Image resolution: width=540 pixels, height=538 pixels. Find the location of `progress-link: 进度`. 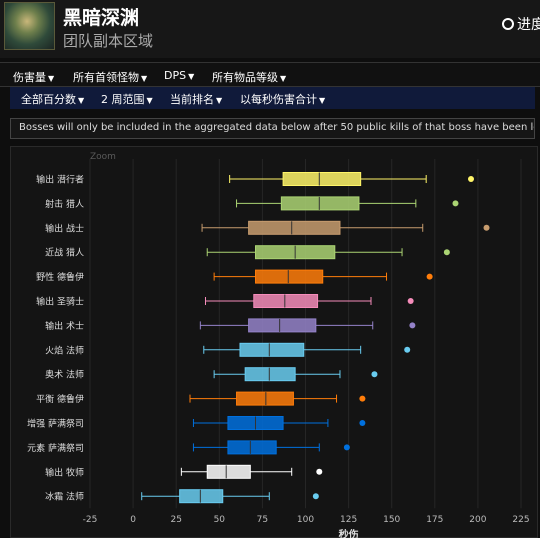

progress-link: 进度 is located at coordinates (521, 24).